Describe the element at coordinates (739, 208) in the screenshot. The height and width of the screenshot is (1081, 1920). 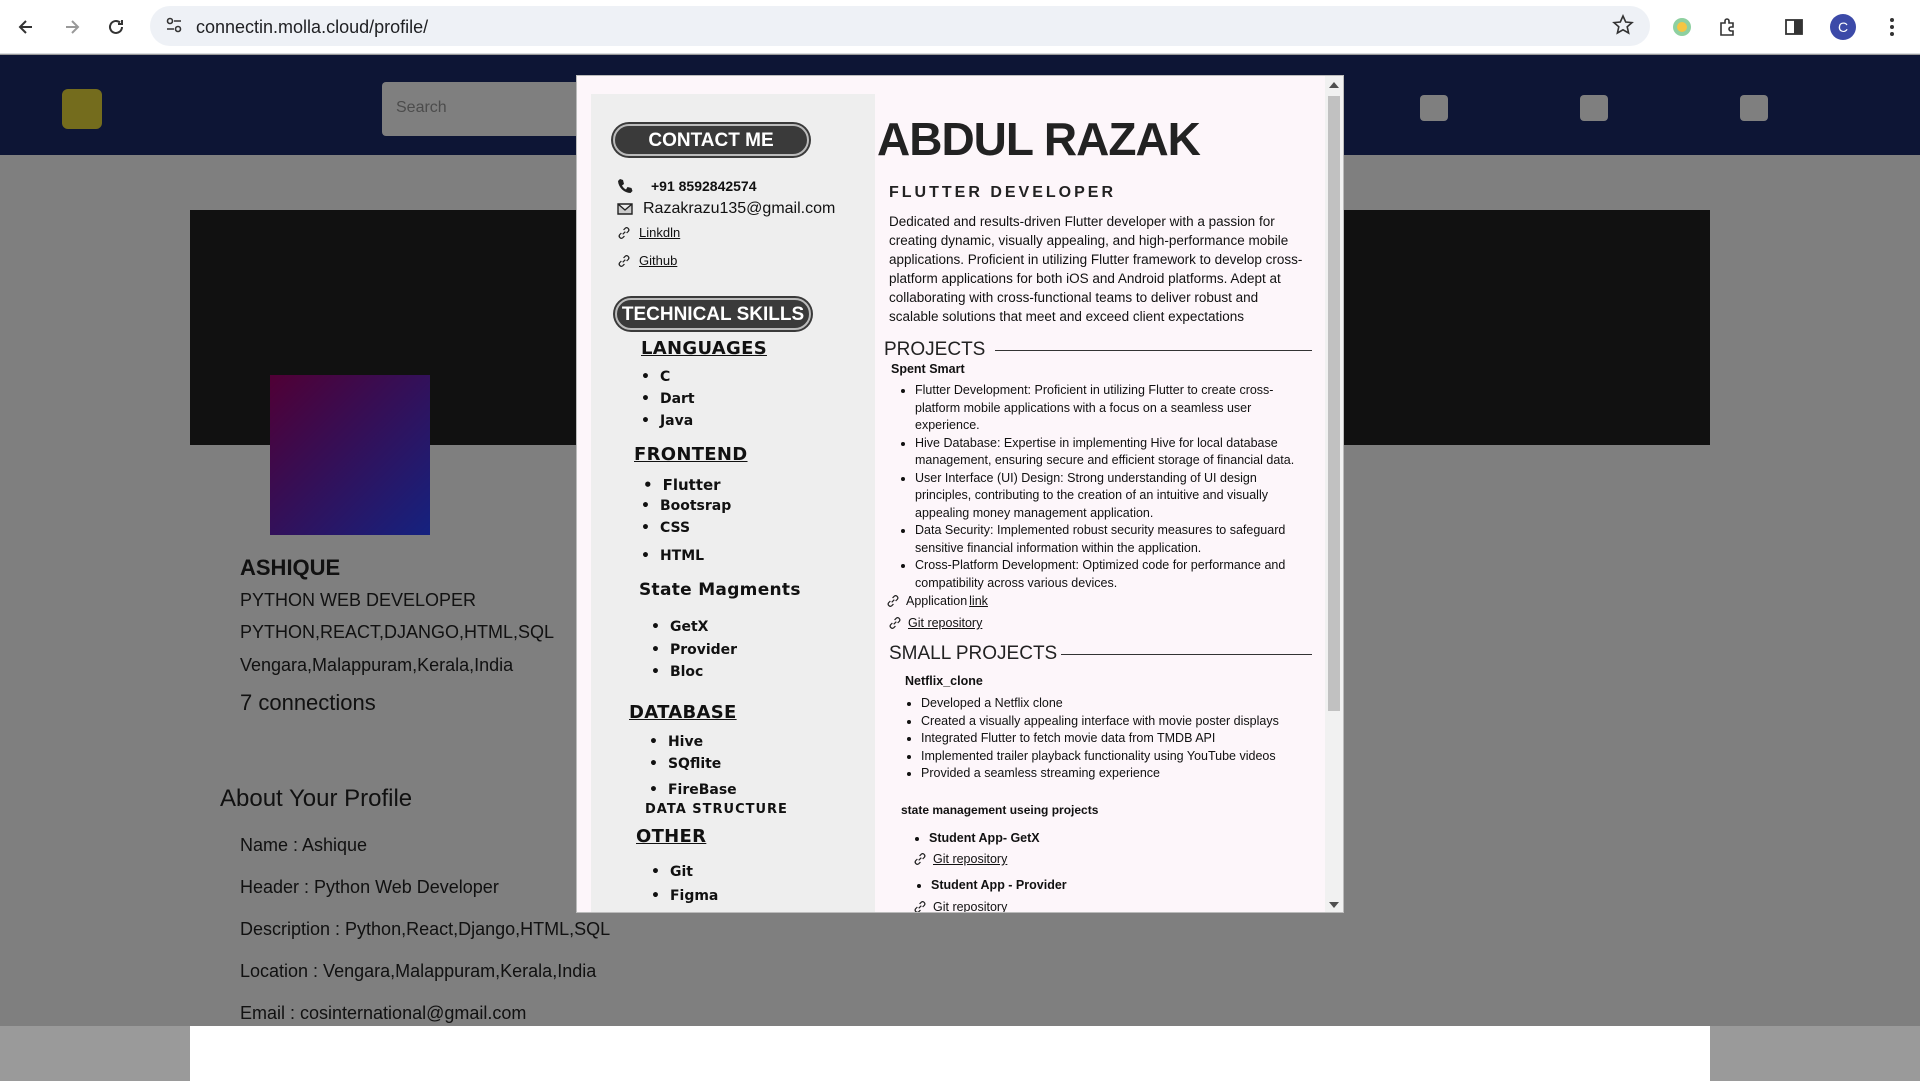
I see `email-address: Razakrazu135@gmail.com` at that location.